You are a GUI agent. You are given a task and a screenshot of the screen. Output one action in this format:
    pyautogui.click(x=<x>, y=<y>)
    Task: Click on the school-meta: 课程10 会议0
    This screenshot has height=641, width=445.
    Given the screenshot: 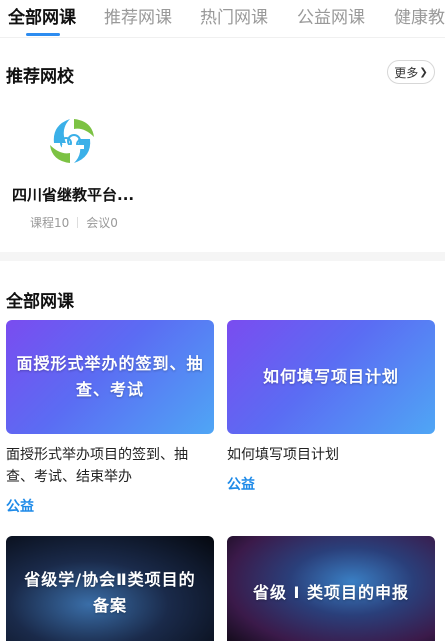 What is the action you would take?
    pyautogui.click(x=74, y=222)
    